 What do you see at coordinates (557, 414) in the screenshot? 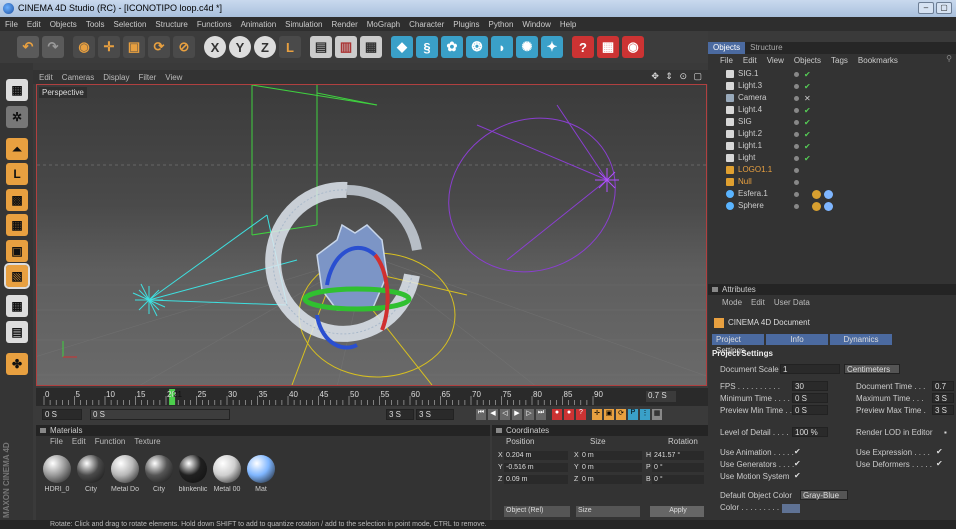
I see `record-key-icon: ●` at bounding box center [557, 414].